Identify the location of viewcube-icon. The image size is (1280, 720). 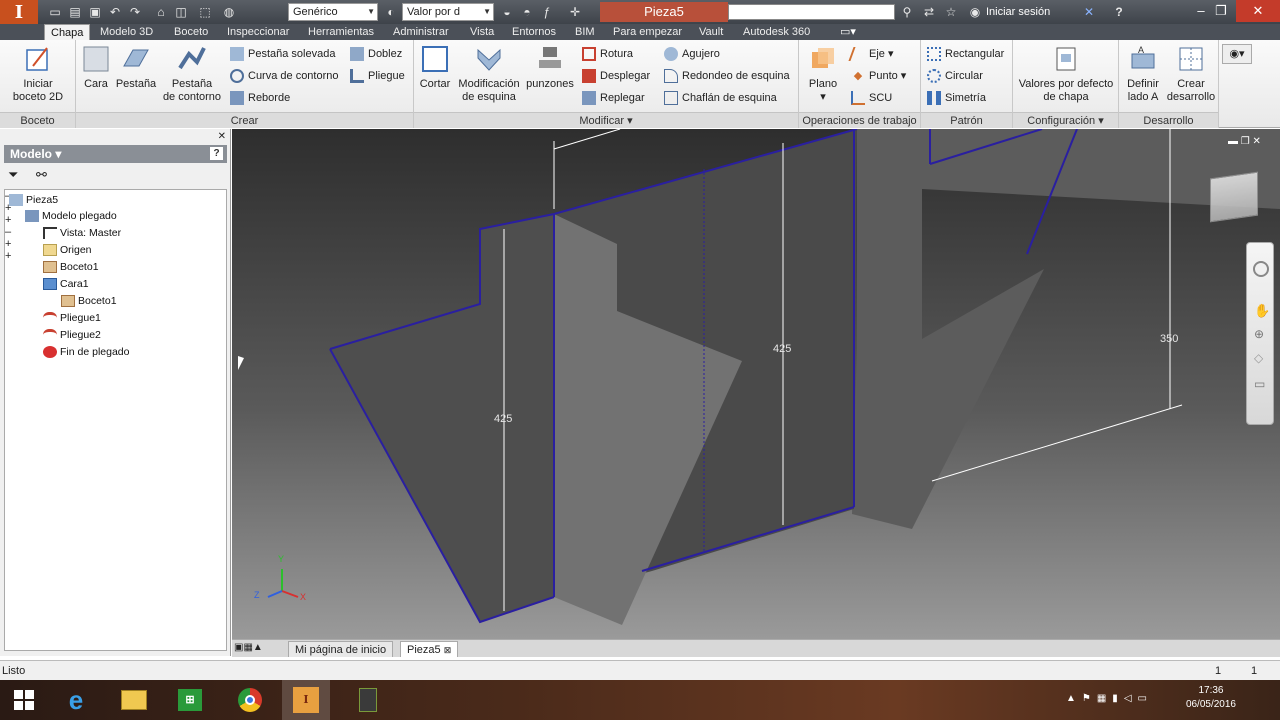
(1234, 197).